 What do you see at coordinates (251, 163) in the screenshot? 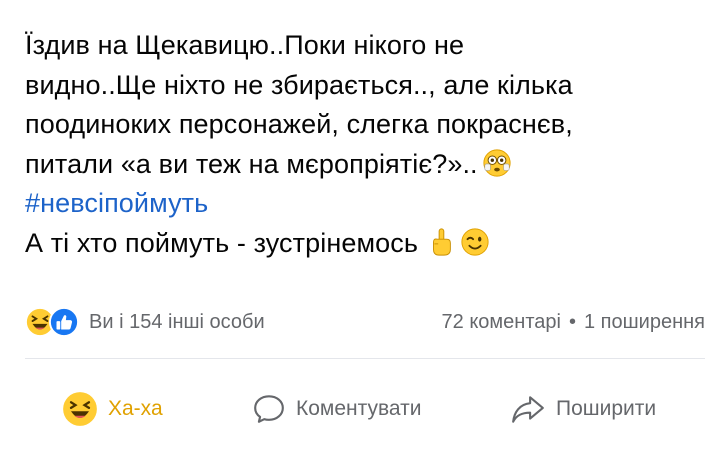
I see `post-text-line-4: питали «а ви теж на мєропріятіє?»..` at bounding box center [251, 163].